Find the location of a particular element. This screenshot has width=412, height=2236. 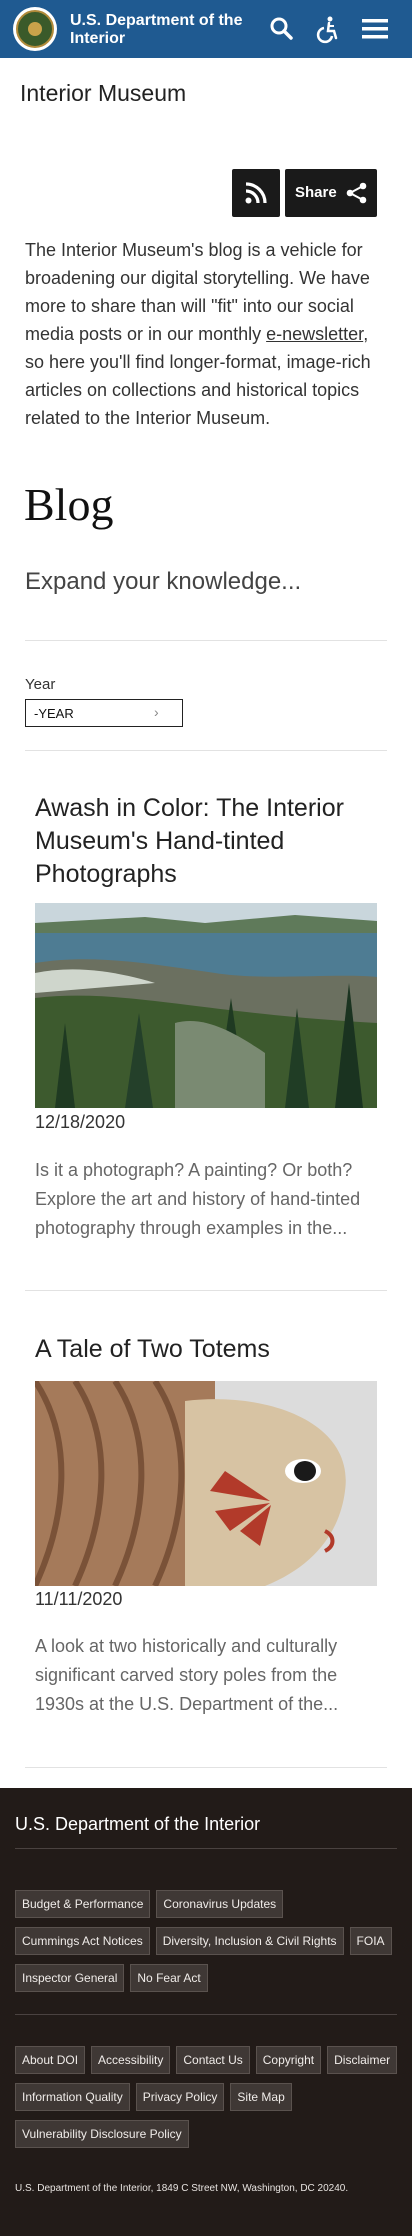

accessibility-icon is located at coordinates (328, 29).